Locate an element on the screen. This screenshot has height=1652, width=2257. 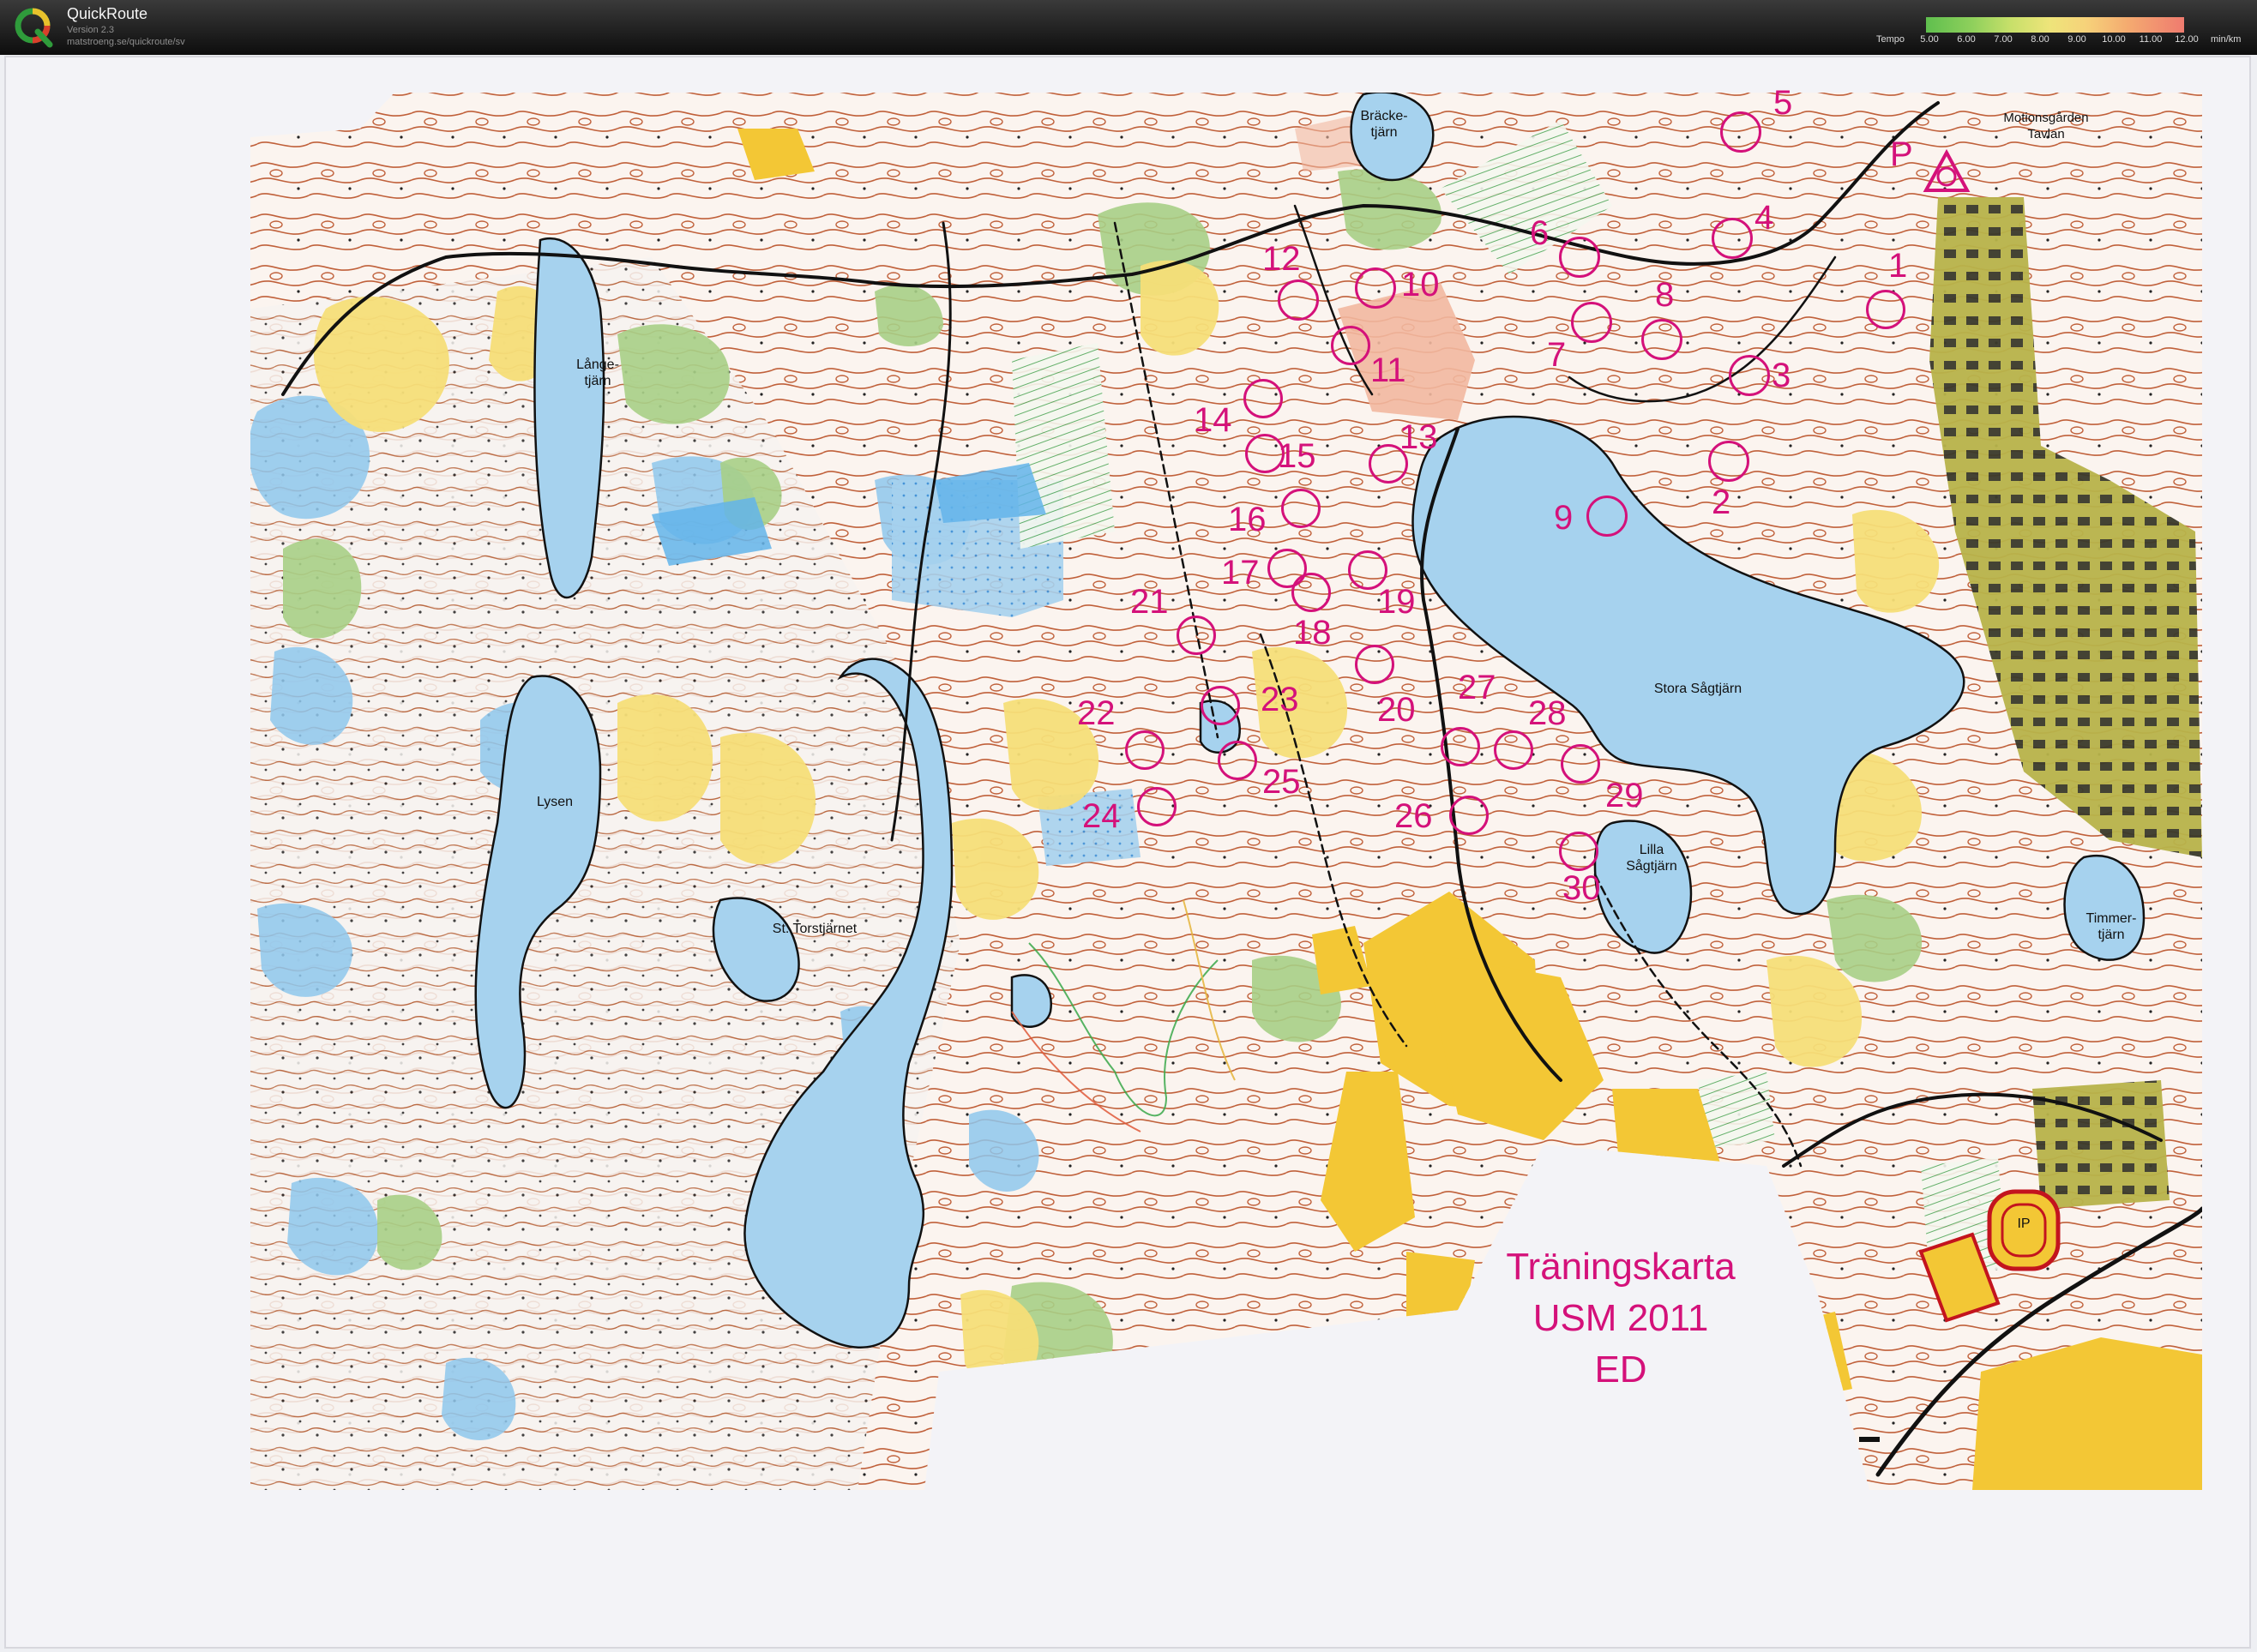
map-title: Träningskarta USM 2011 ED is located at coordinates (1620, 1318).